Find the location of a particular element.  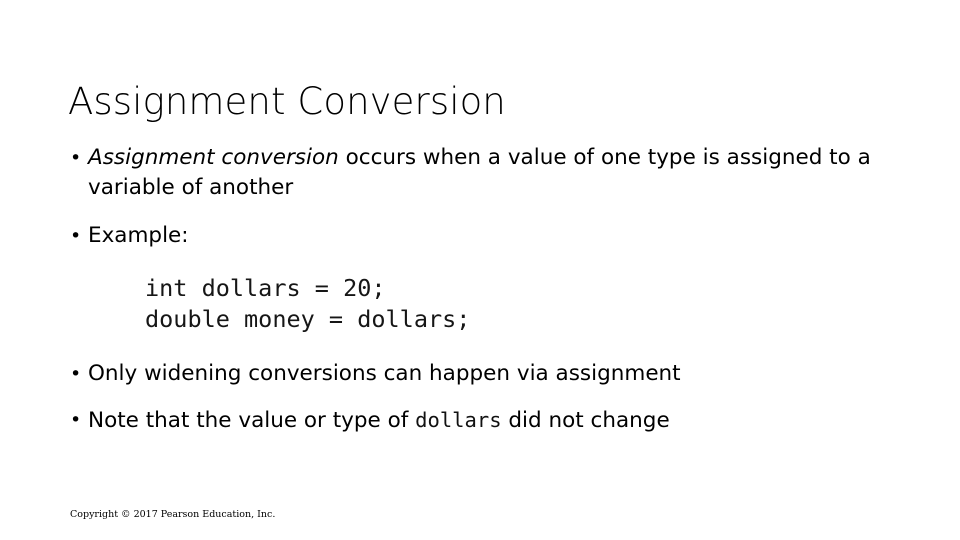

copyright-notice: Copyright © 2017 Pearson Education, Inc. is located at coordinates (173, 514).